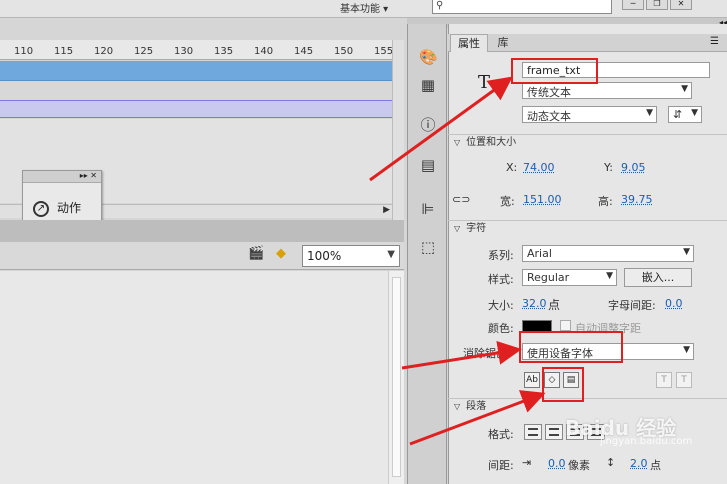 The width and height of the screenshot is (727, 484). What do you see at coordinates (646, 441) in the screenshot?
I see `watermark-url: jingyan.baidu.com` at bounding box center [646, 441].